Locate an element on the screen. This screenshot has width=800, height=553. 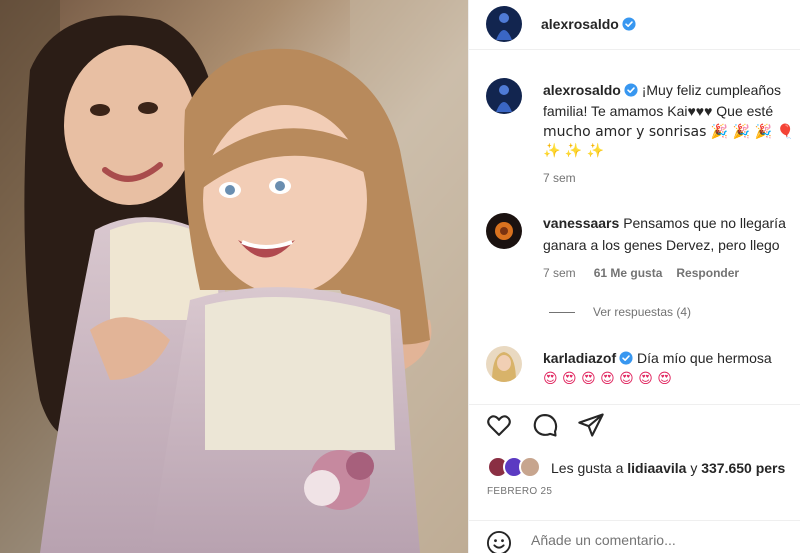
caption-text-4: ✨ ✨ ✨ is located at coordinates (574, 151).